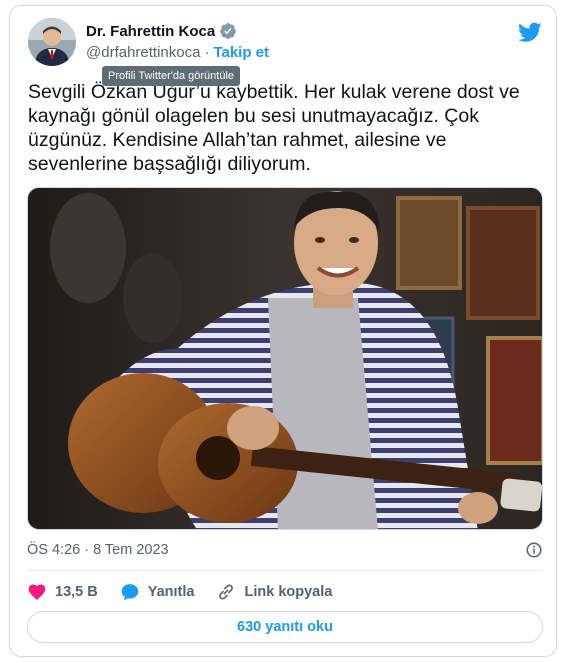 This screenshot has width=565, height=663. What do you see at coordinates (288, 592) in the screenshot?
I see `copy-link-label: Link kopyala` at bounding box center [288, 592].